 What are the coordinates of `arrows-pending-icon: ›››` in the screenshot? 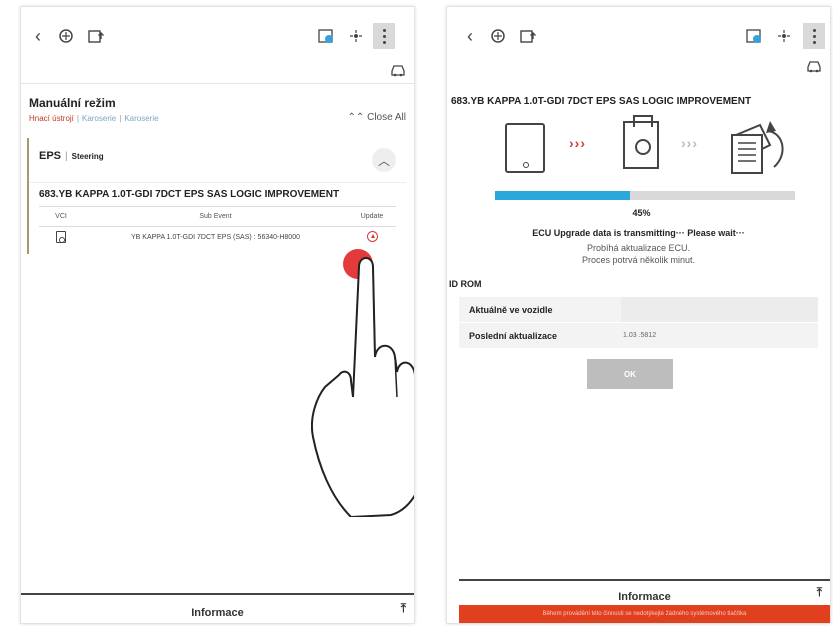 It's located at (689, 143).